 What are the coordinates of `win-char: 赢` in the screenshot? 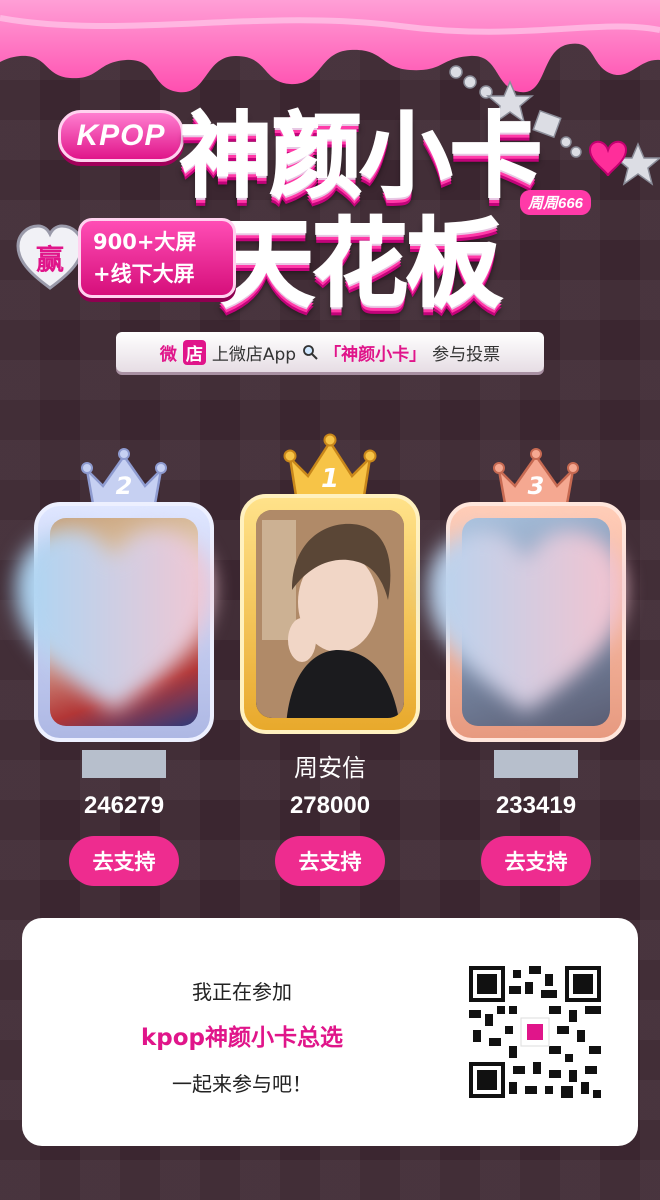 It's located at (49, 259).